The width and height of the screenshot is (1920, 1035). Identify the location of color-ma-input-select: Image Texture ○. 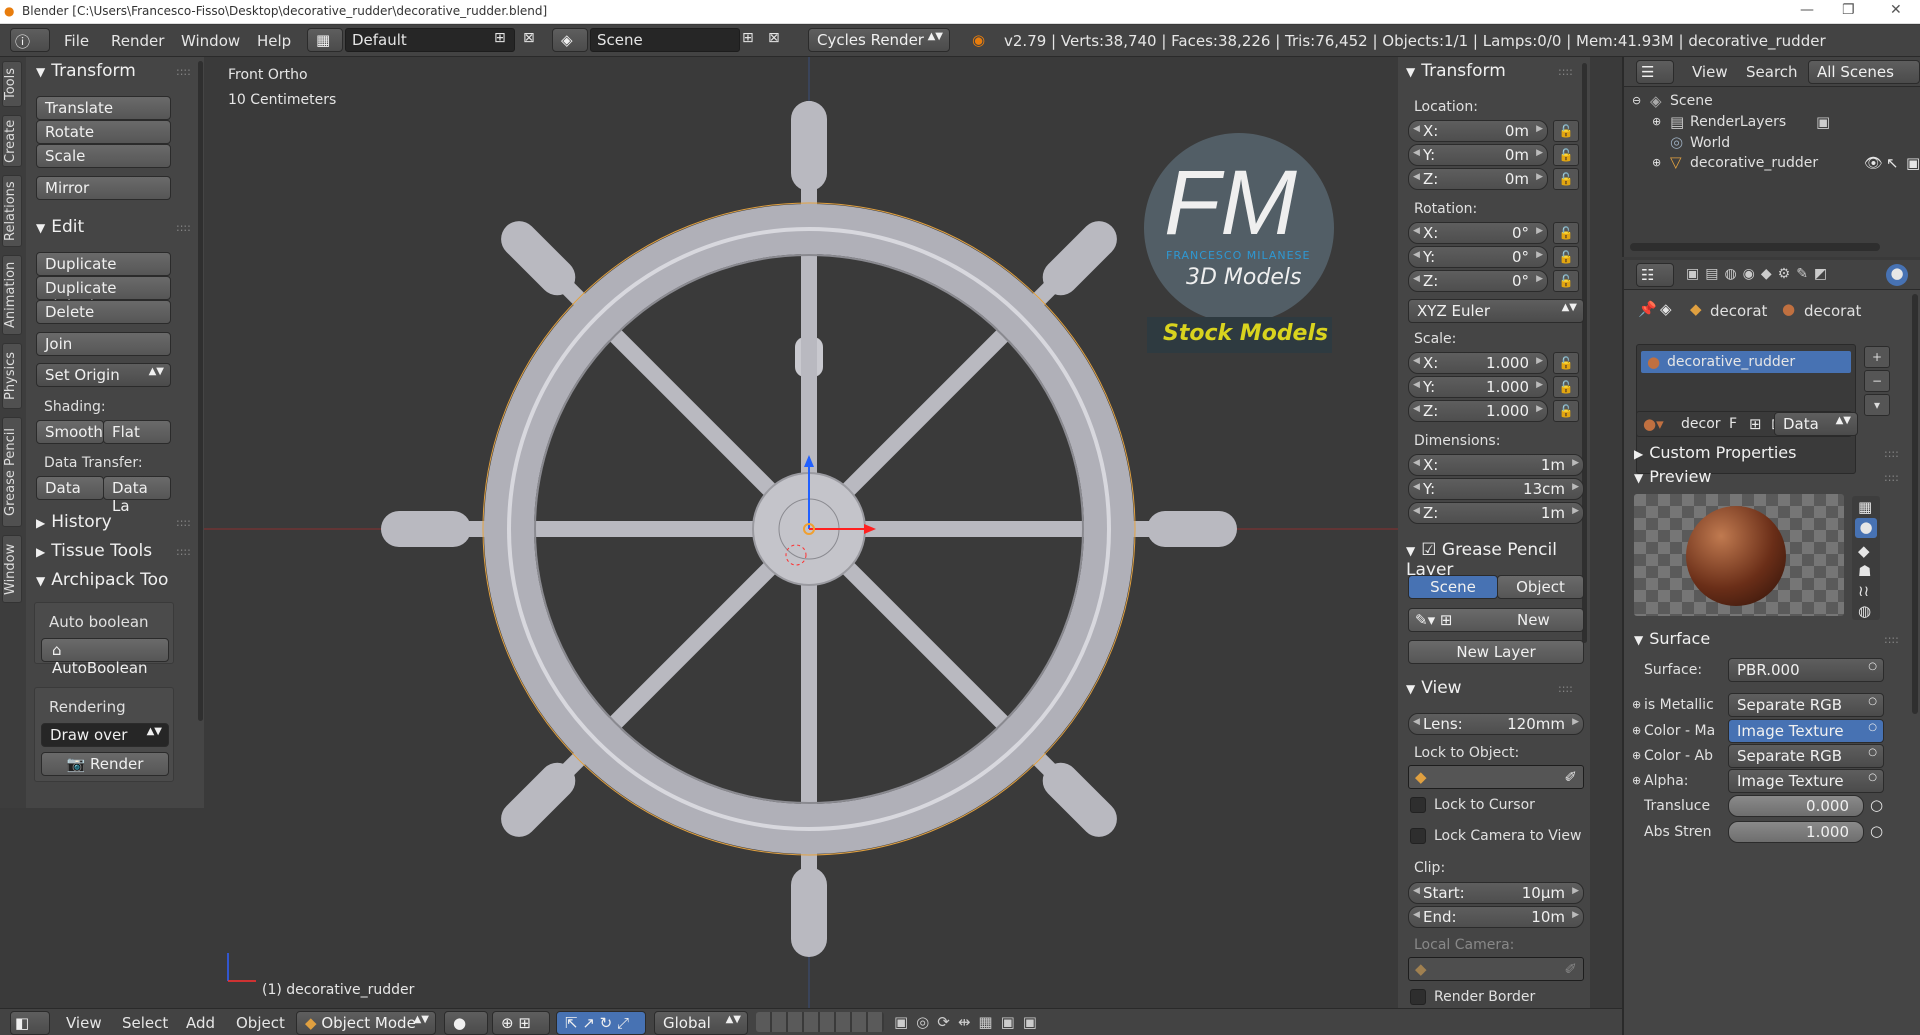
(1806, 731).